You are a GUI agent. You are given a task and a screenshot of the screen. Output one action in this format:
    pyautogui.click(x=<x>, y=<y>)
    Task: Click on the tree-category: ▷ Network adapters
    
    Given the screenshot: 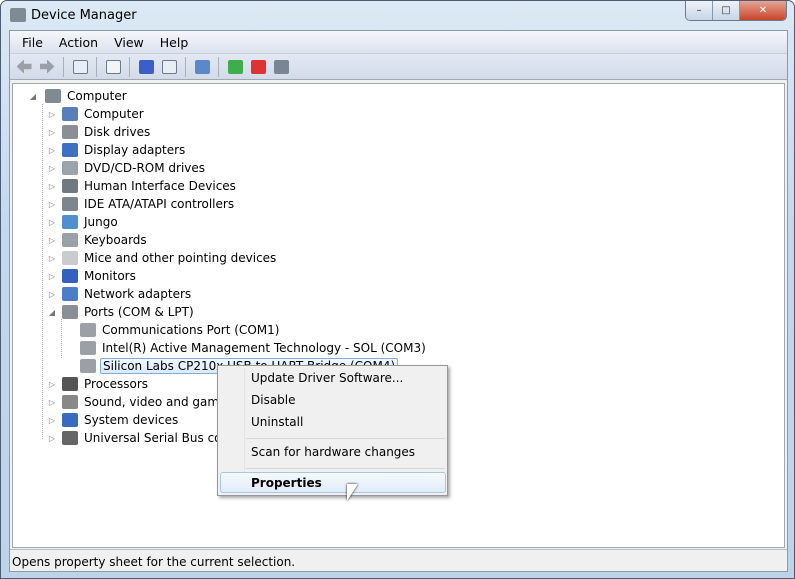 What is the action you would take?
    pyautogui.click(x=120, y=294)
    